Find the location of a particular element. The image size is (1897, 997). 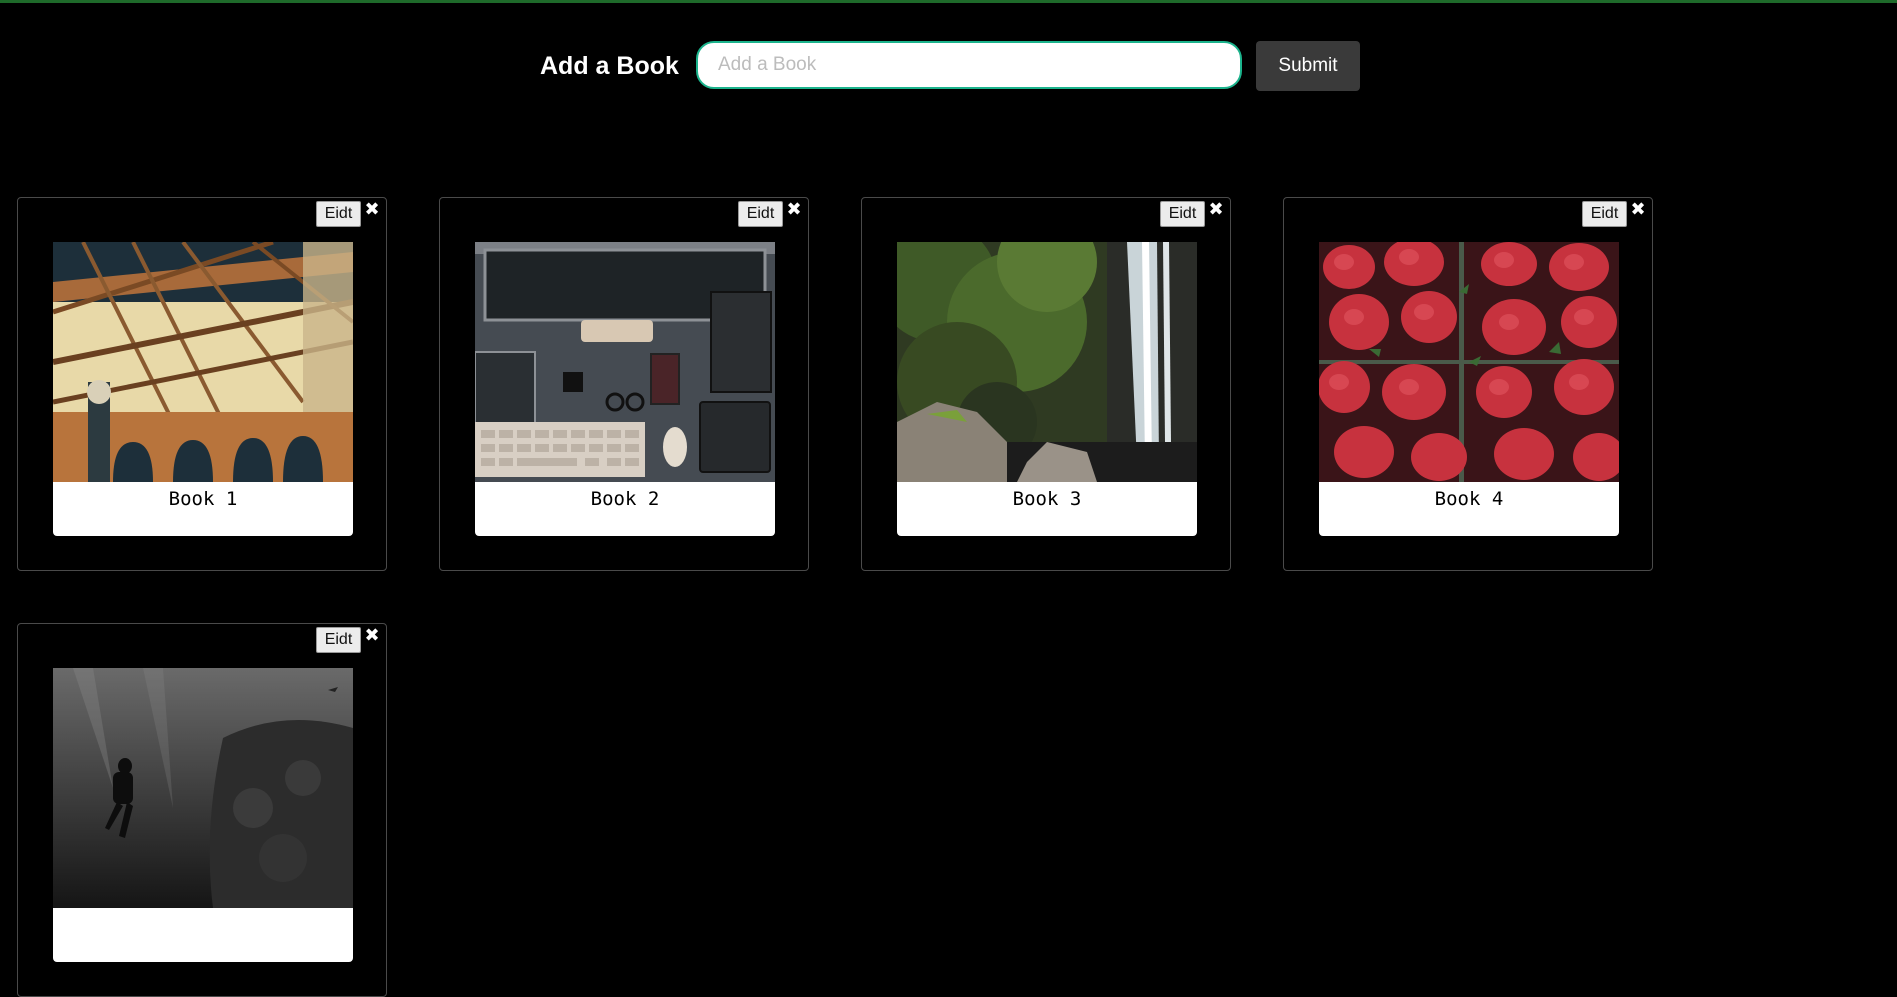

book-label-box: Book 1 is located at coordinates (203, 509).